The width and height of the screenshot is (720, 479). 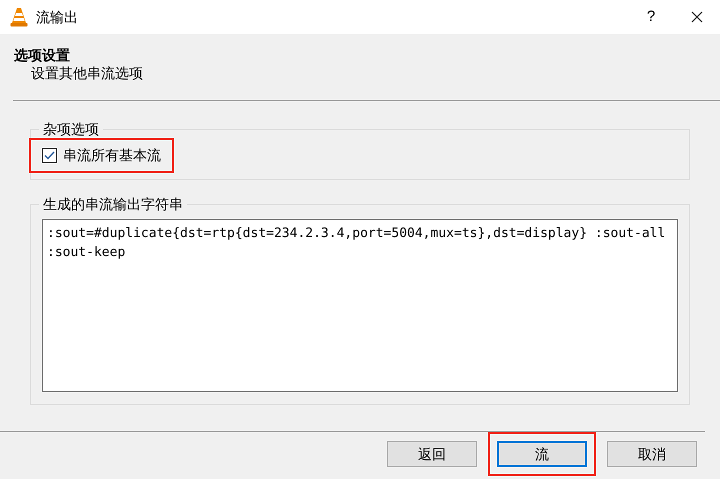 I want to click on checkbox, so click(x=49, y=155).